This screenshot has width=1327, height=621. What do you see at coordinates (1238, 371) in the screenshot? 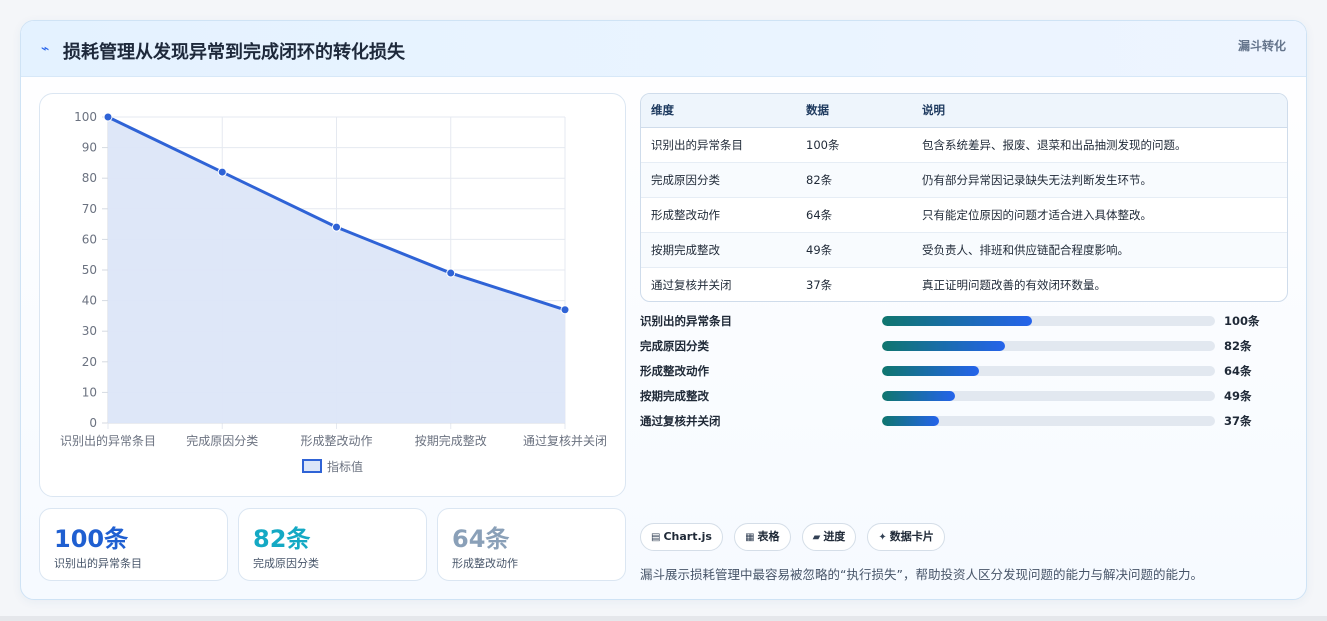
I see `progress-value: 64条` at bounding box center [1238, 371].